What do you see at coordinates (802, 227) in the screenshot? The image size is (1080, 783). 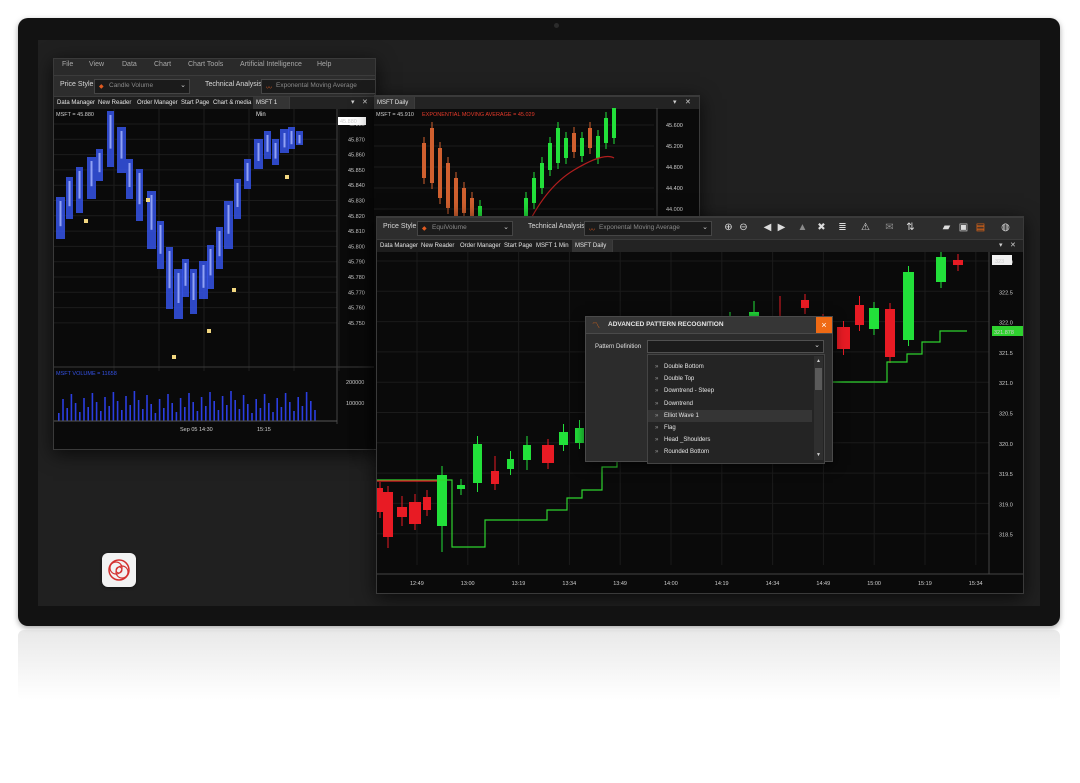 I see `triangle-up-icon: ▲` at bounding box center [802, 227].